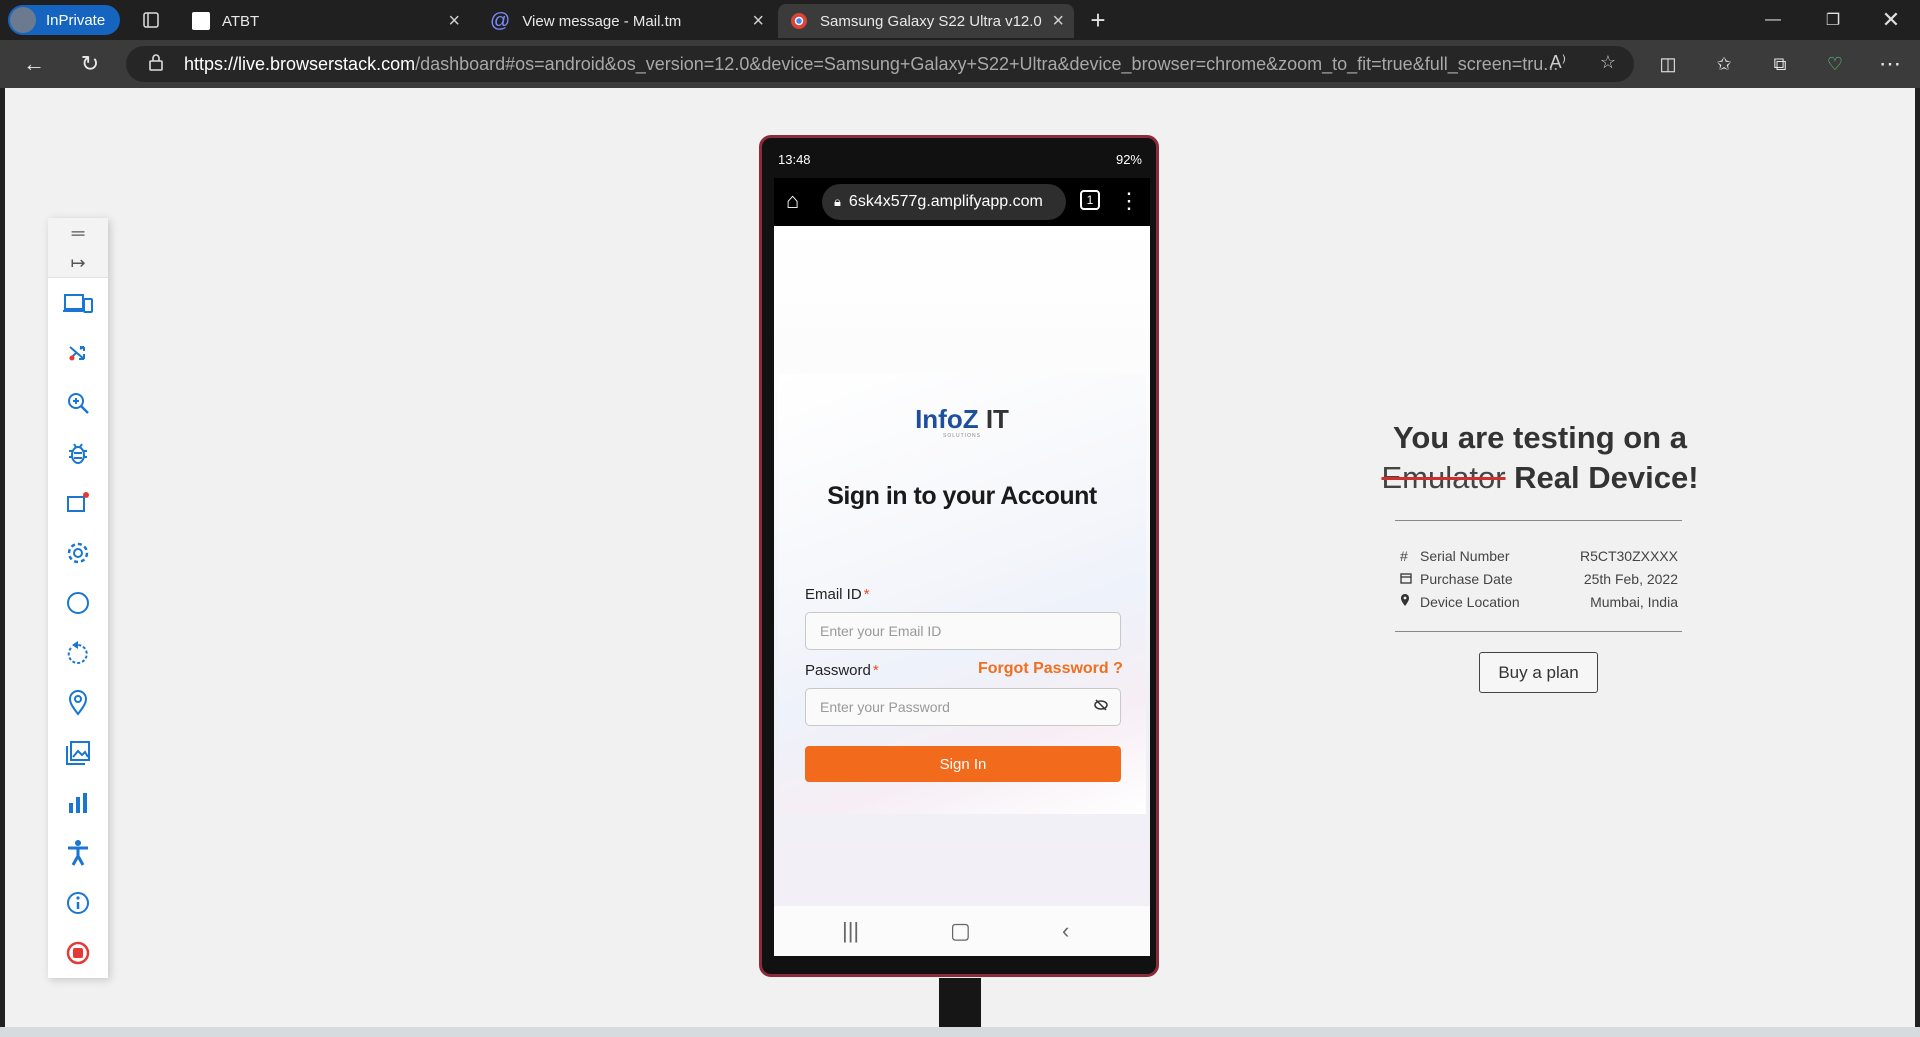 The image size is (1920, 1037). Describe the element at coordinates (1668, 64) in the screenshot. I see `split-screen-icon: ◫` at that location.